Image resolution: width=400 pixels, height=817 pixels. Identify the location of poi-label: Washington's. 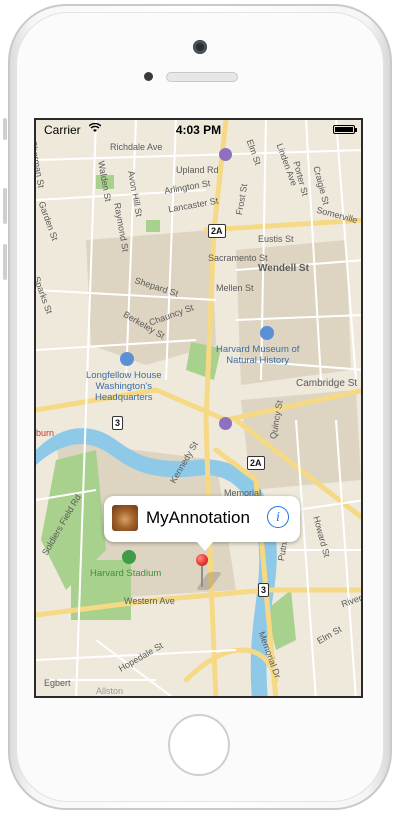
(123, 386).